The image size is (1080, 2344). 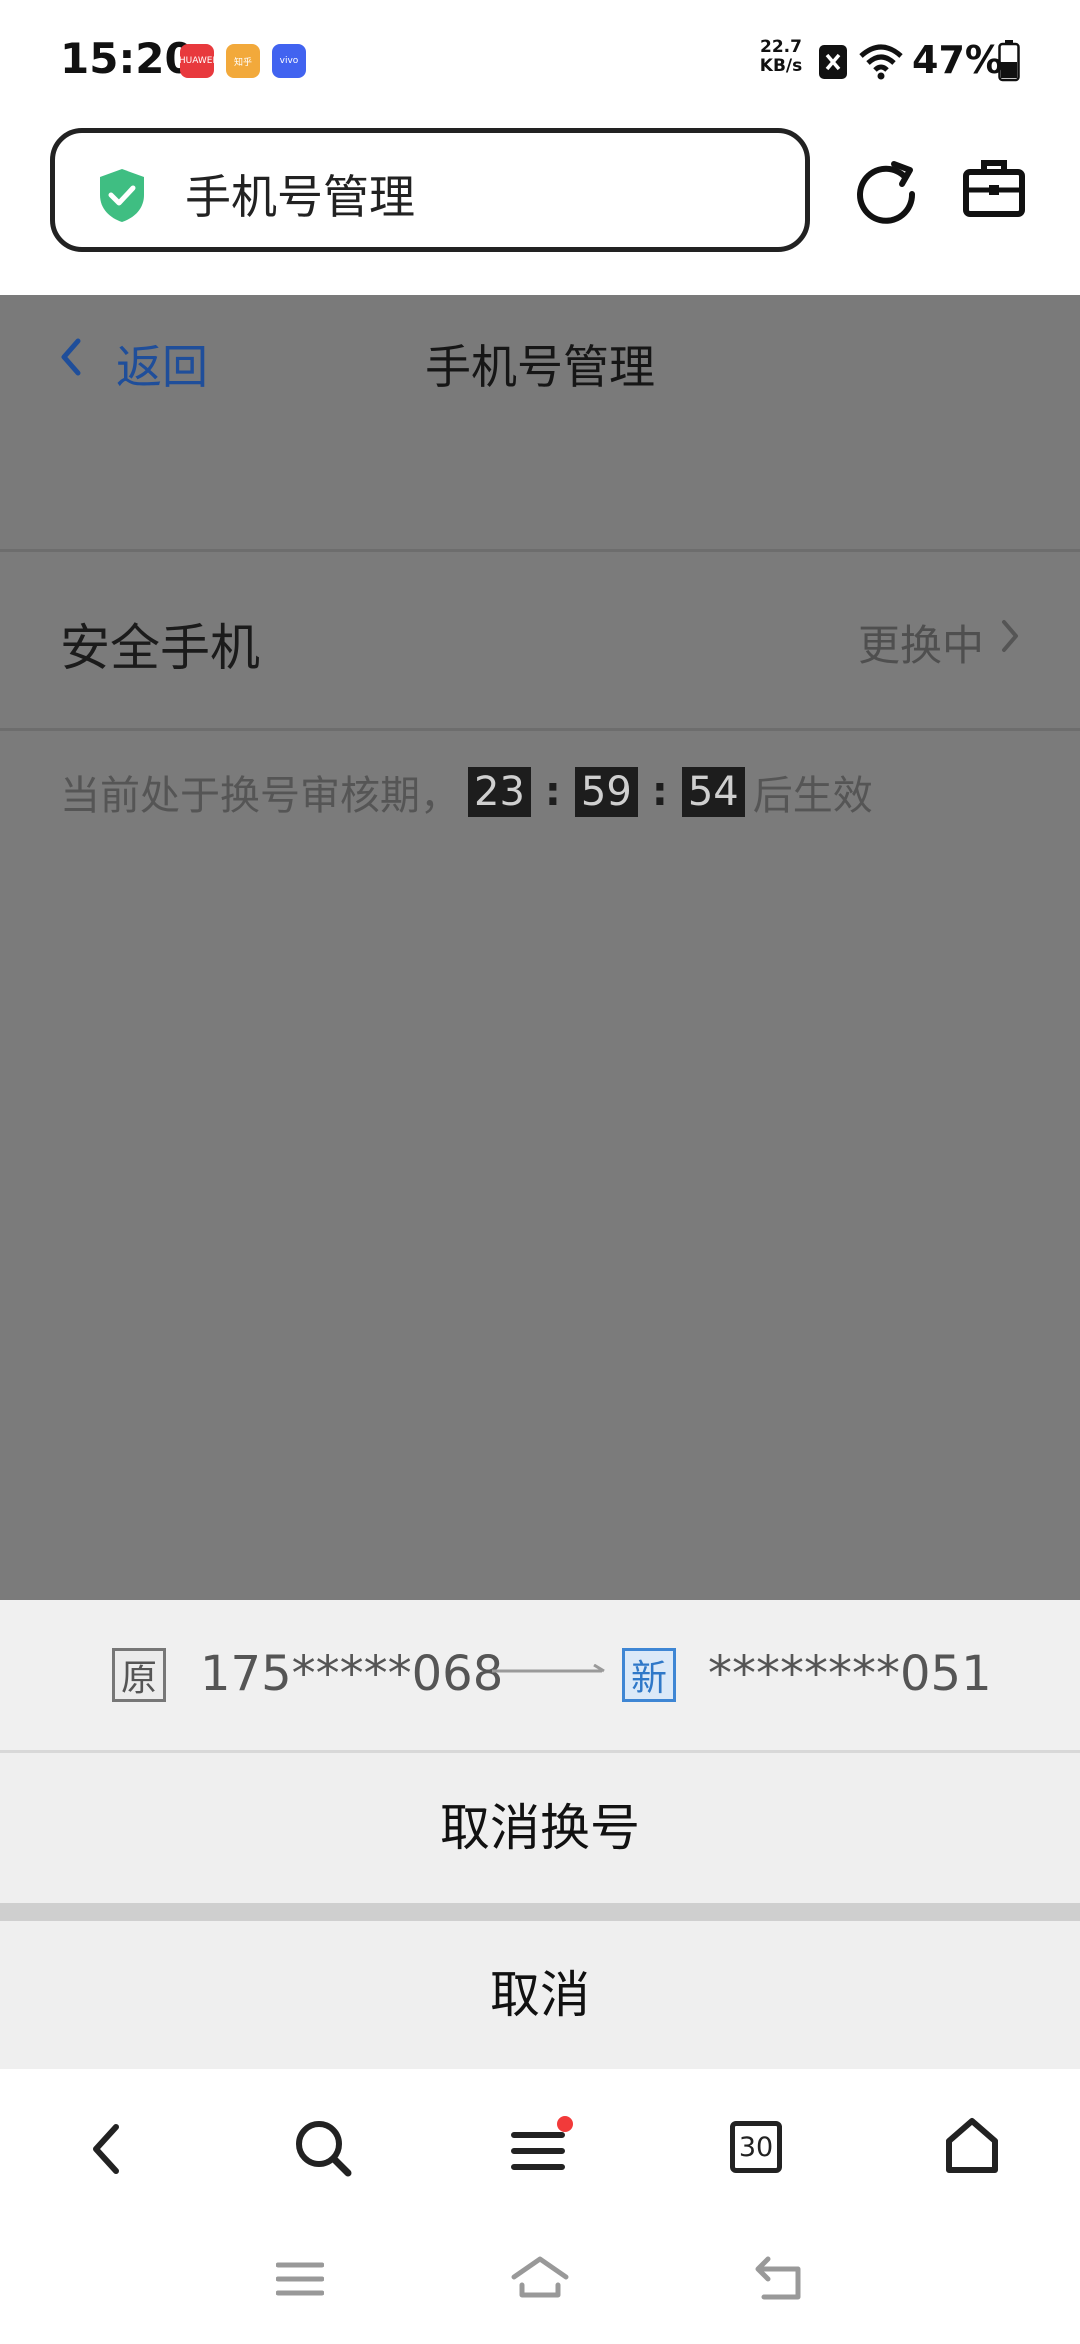 What do you see at coordinates (812, 796) in the screenshot?
I see `notice-suffix: 后生效` at bounding box center [812, 796].